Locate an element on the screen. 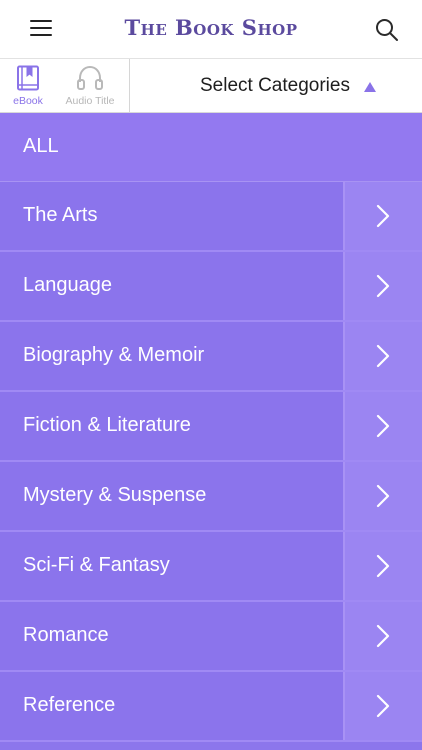  top-header: The Book Shop is located at coordinates (211, 29).